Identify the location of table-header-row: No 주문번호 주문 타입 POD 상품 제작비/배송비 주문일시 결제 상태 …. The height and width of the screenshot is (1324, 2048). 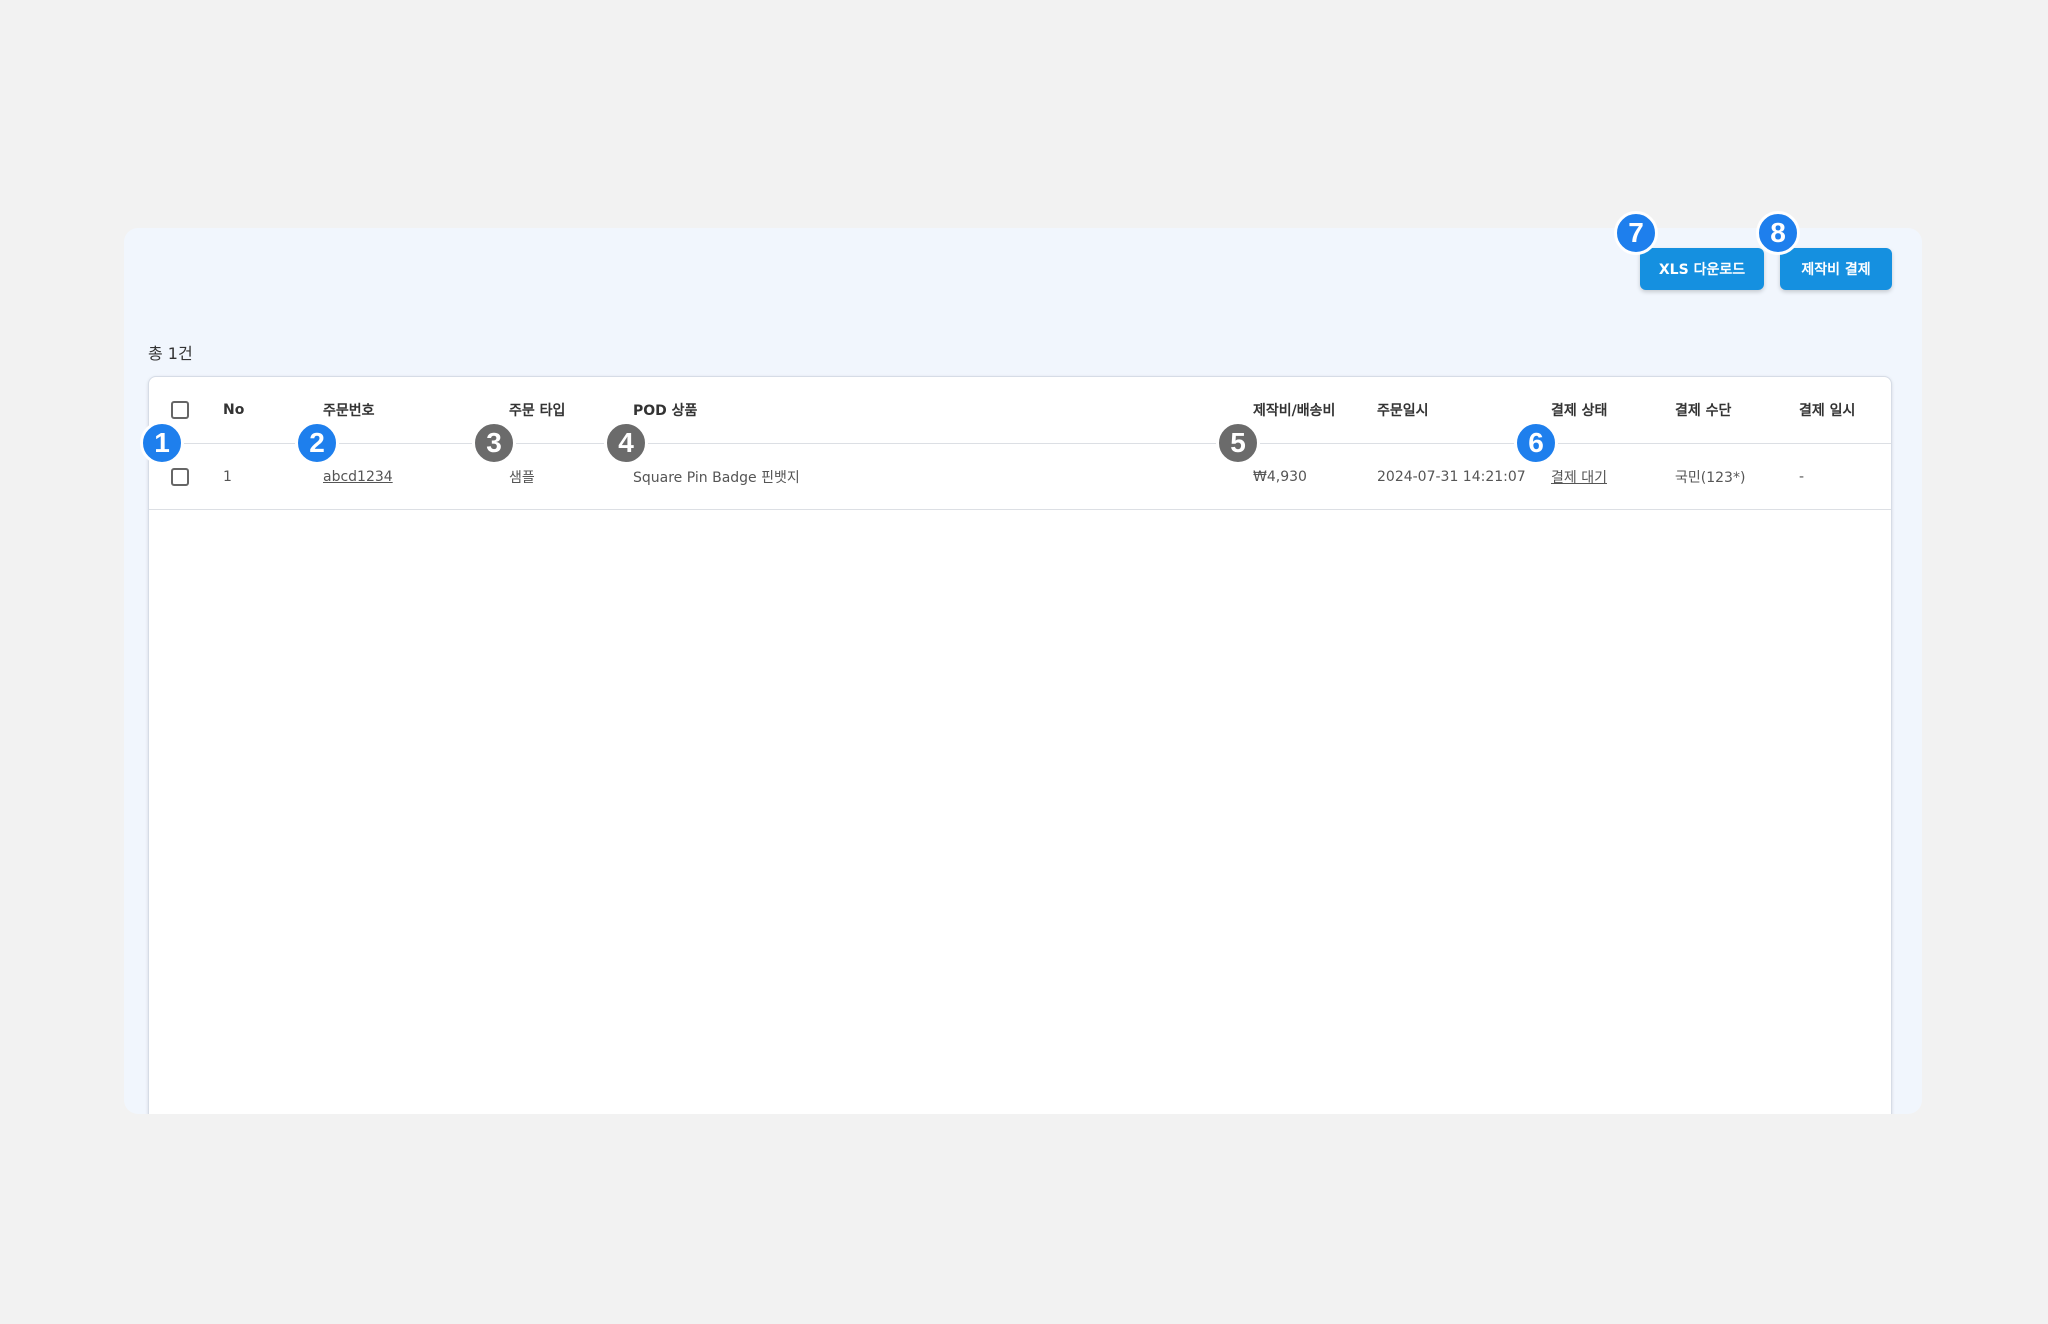
(1020, 410).